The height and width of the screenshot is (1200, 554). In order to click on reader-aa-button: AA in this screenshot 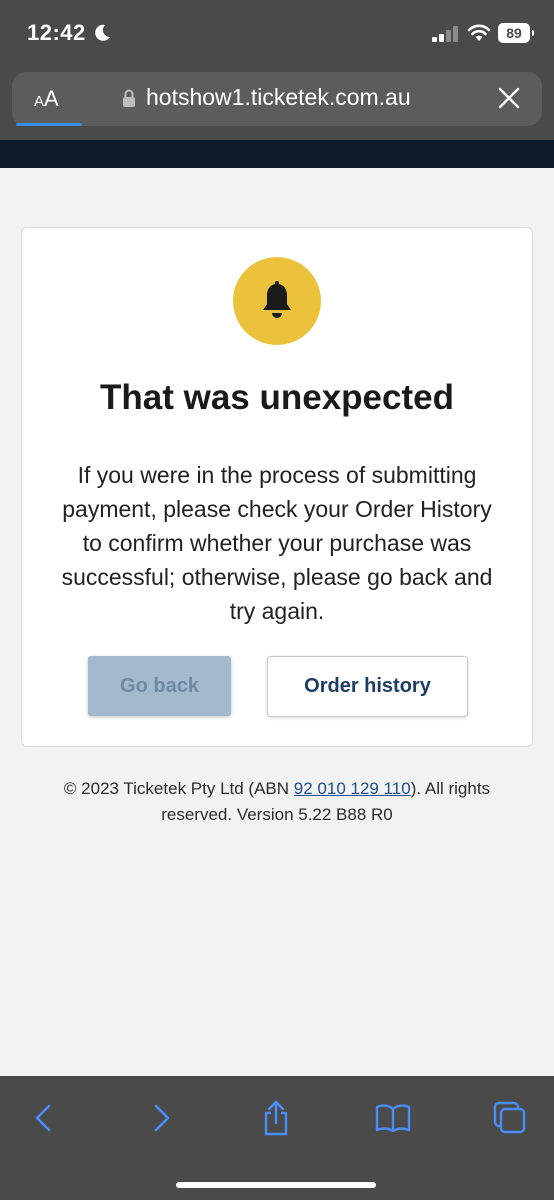, I will do `click(46, 99)`.